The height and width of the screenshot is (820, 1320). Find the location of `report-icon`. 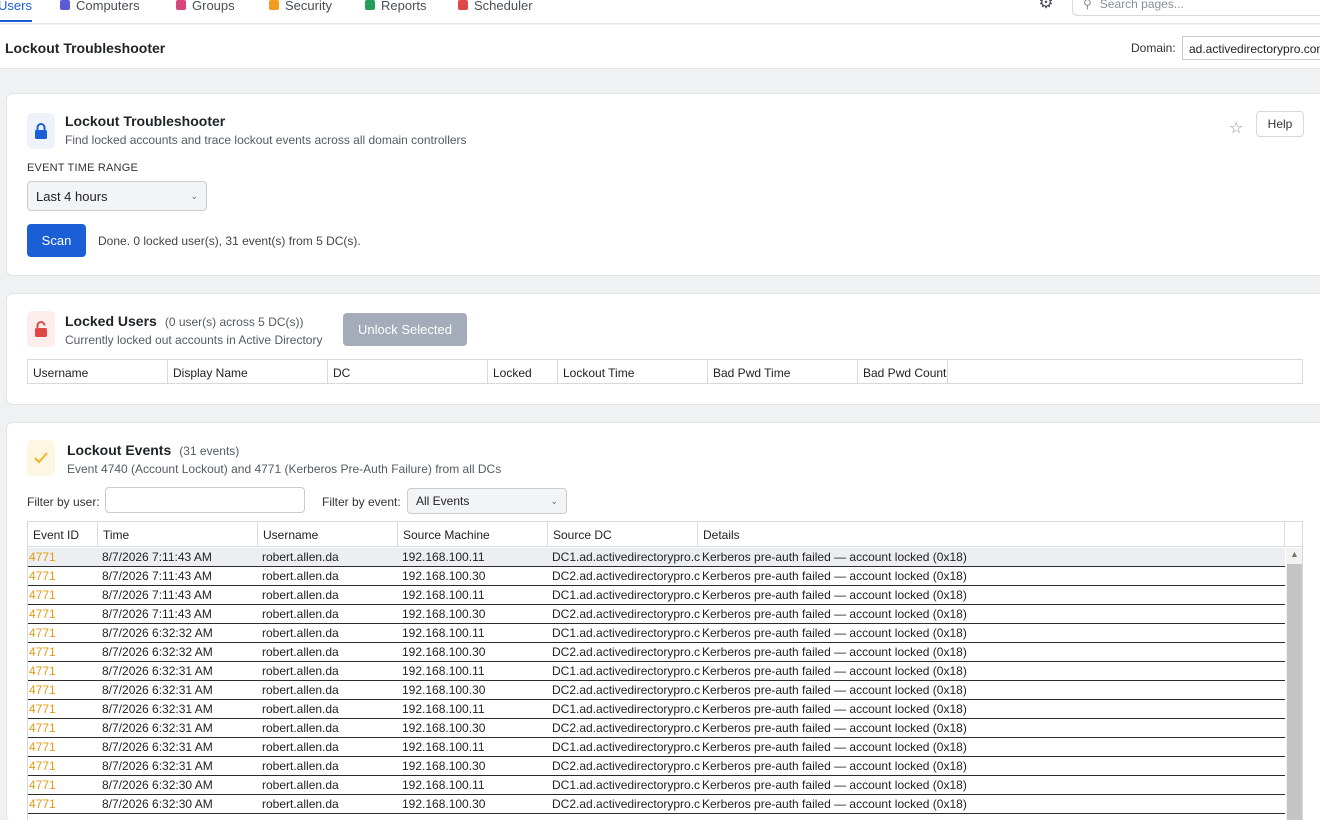

report-icon is located at coordinates (370, 5).